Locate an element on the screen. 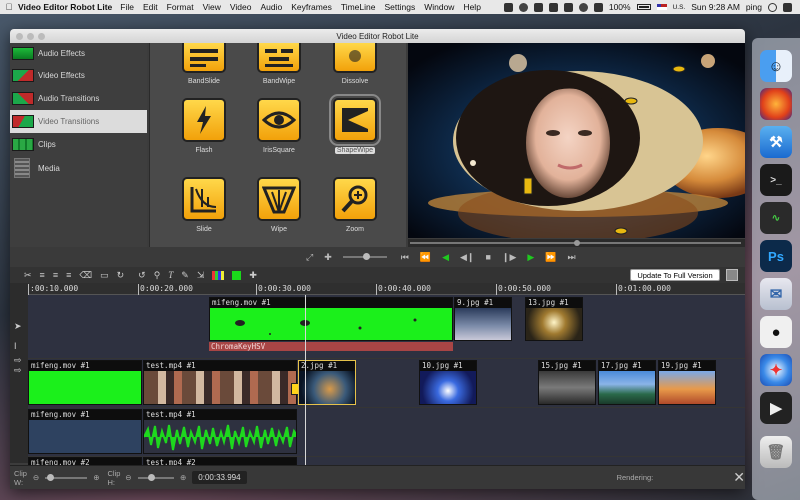 Image resolution: width=800 pixels, height=500 pixels. play-icon: ▶ is located at coordinates (530, 257).